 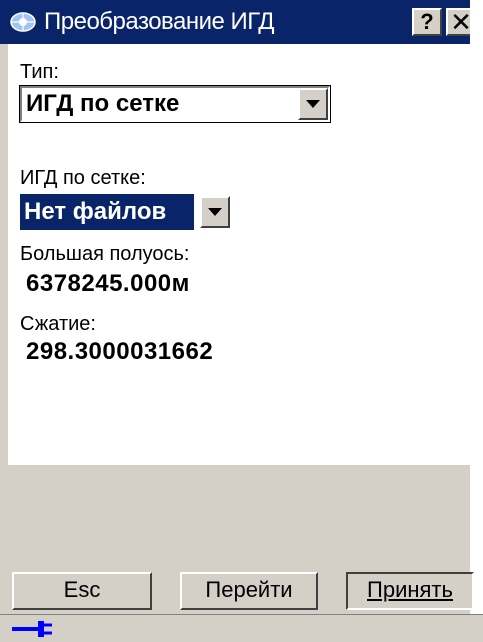 What do you see at coordinates (23, 22) in the screenshot?
I see `app-icon` at bounding box center [23, 22].